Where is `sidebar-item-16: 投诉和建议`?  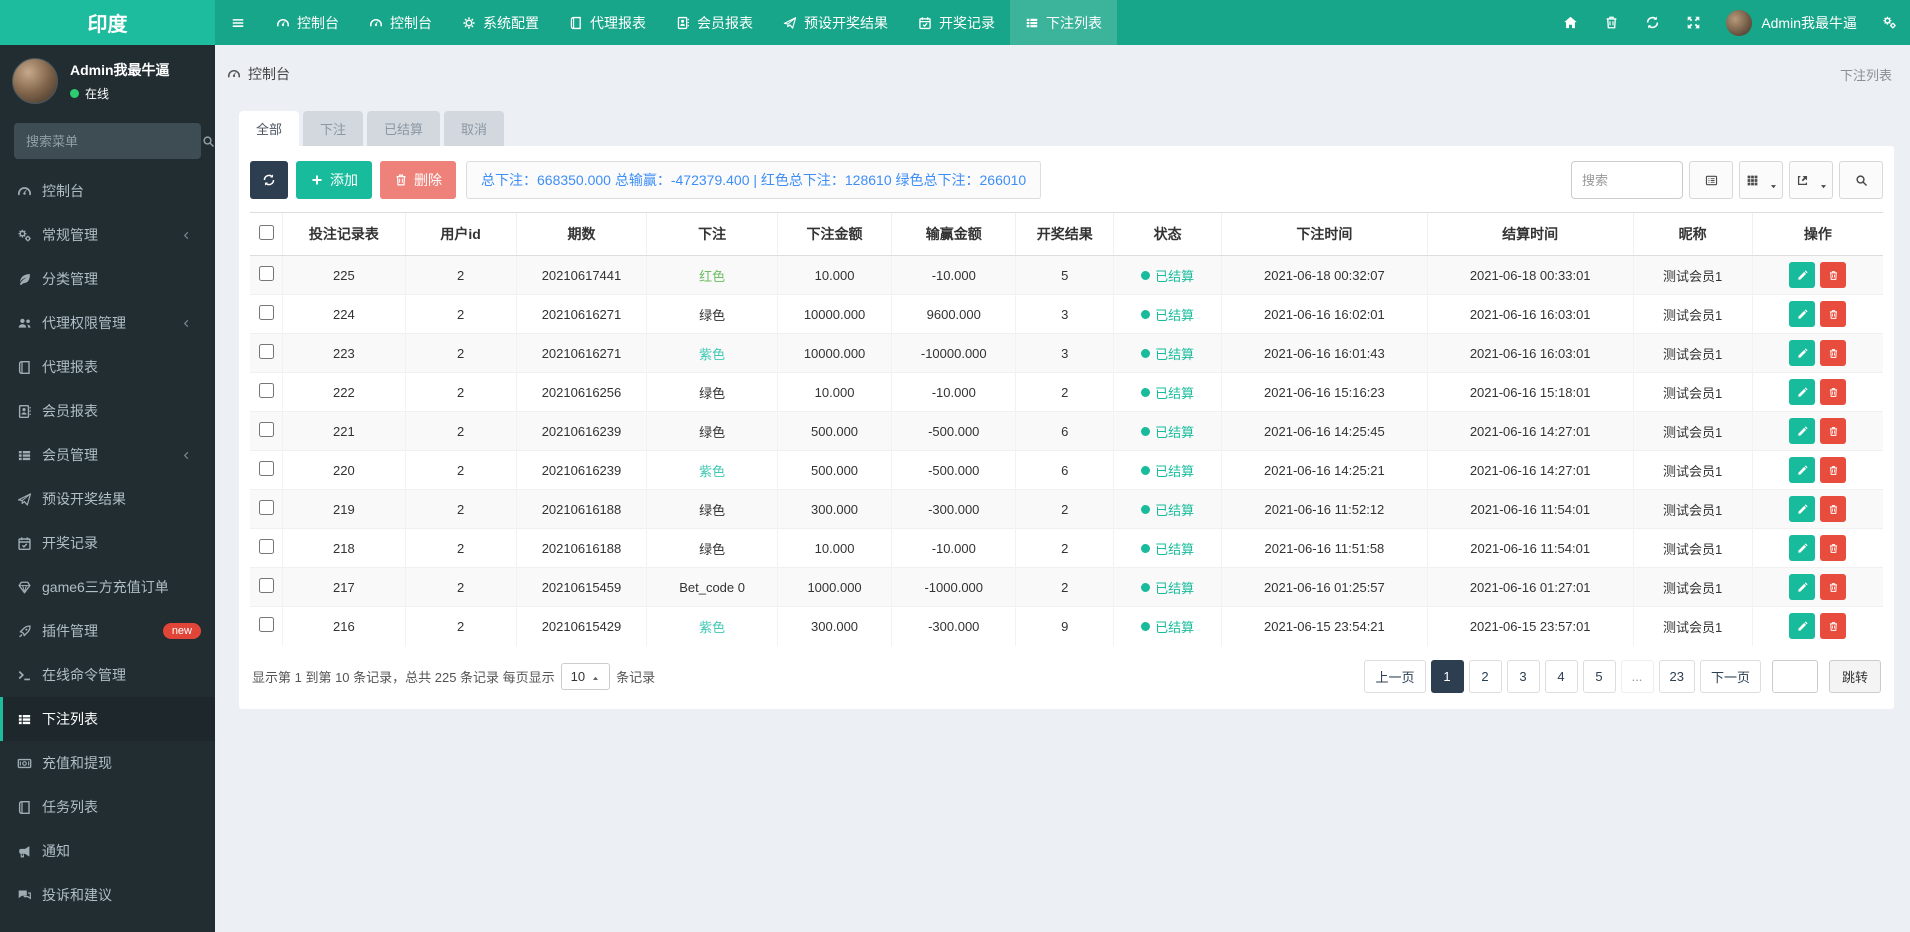 sidebar-item-16: 投诉和建议 is located at coordinates (107, 895).